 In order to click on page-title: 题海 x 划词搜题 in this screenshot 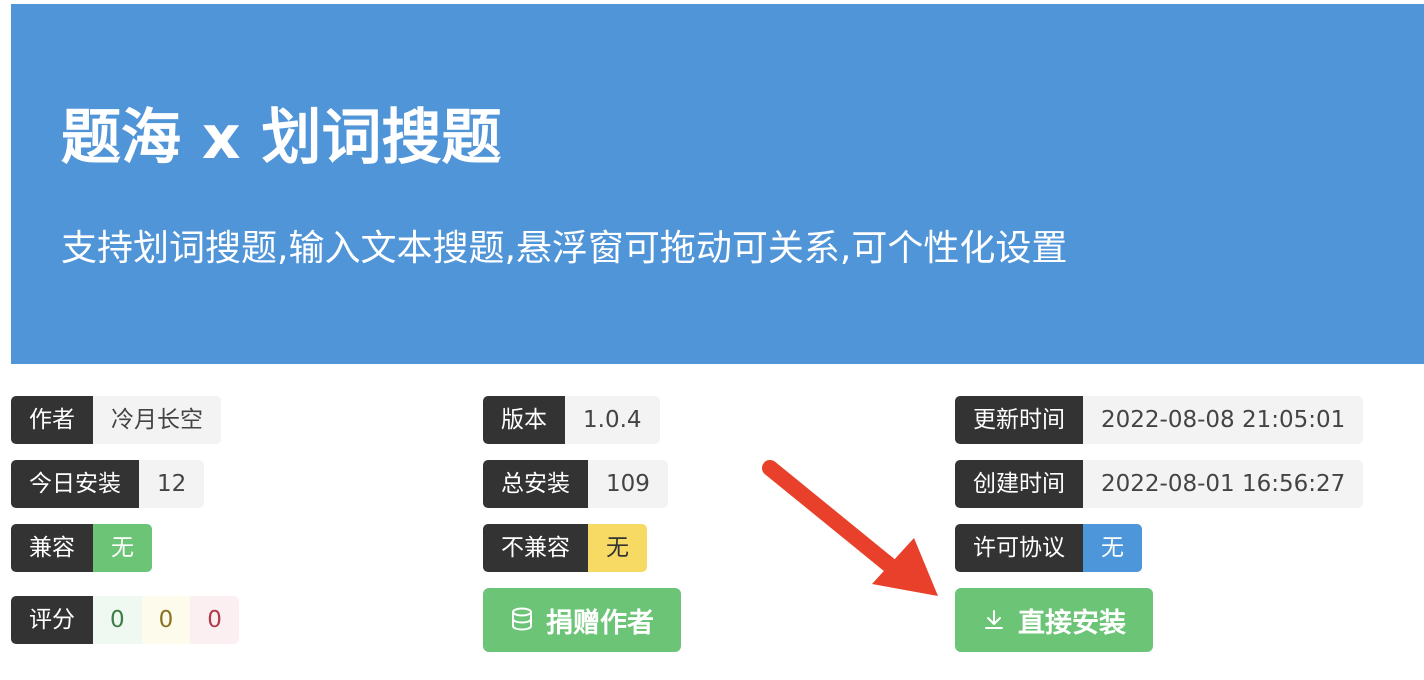, I will do `click(281, 138)`.